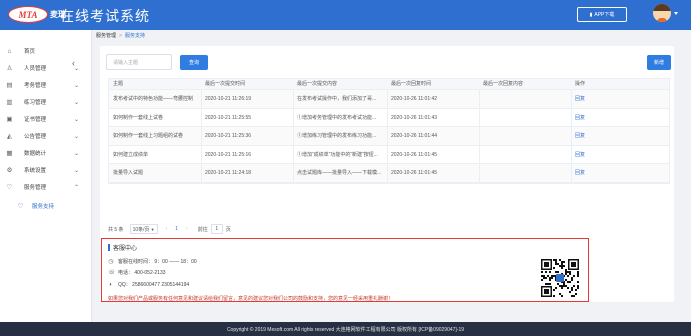 The height and width of the screenshot is (336, 691). I want to click on service-hours-text: 客服在线时间： 9：00 —— 18：00, so click(157, 262).